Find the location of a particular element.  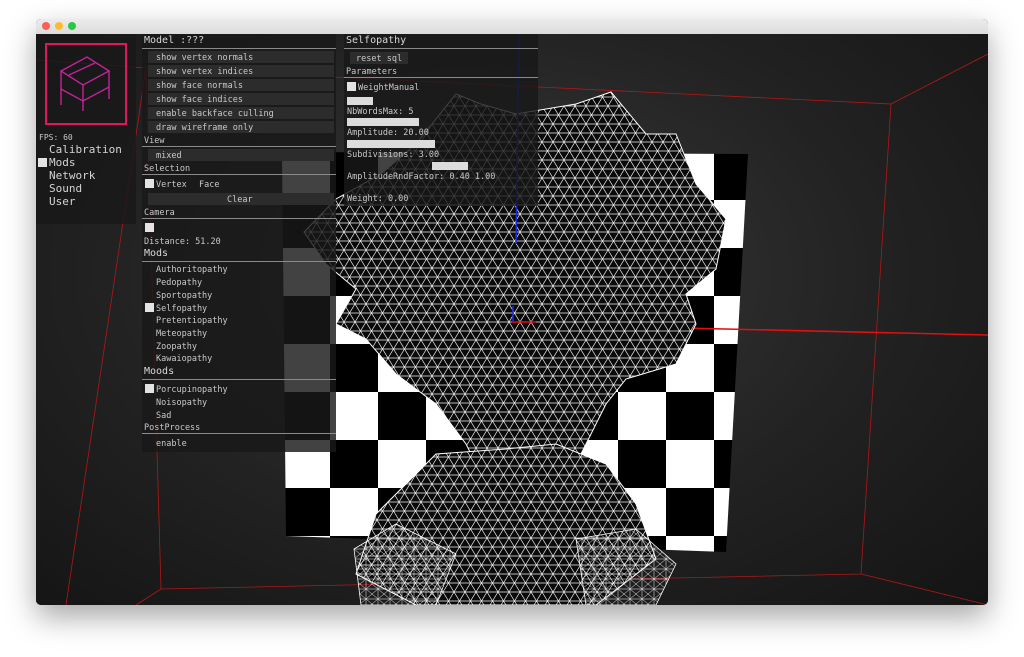

mod-sportopathy: Sportopathy is located at coordinates (184, 296).